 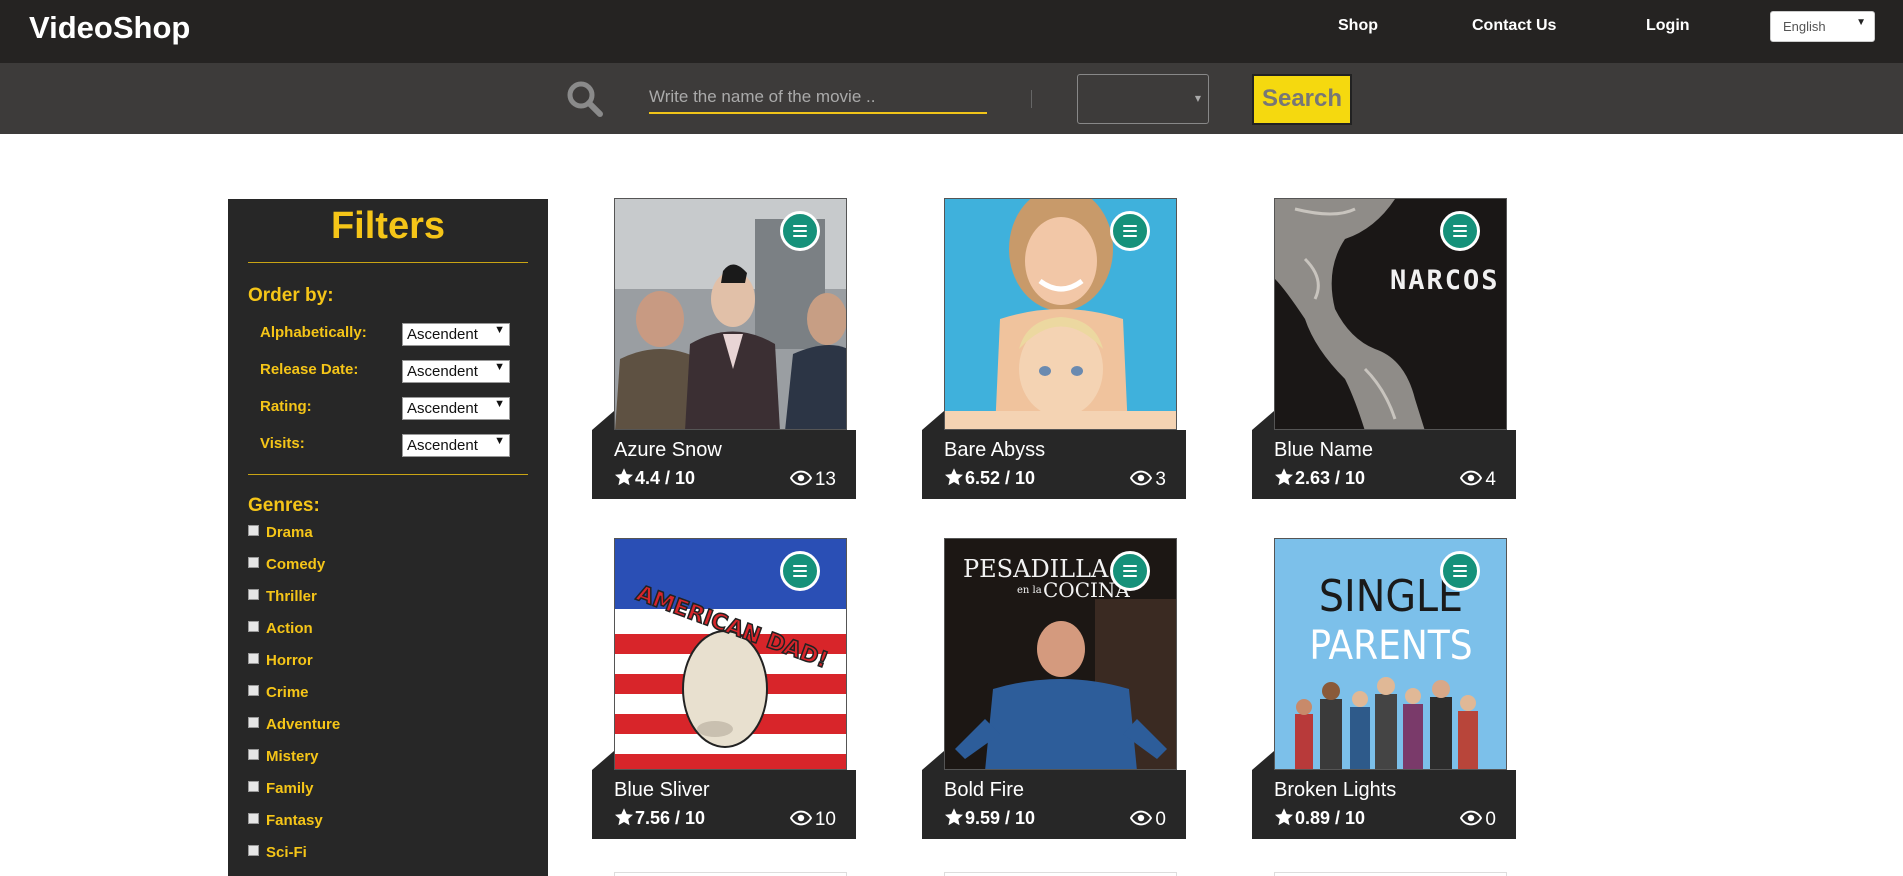 I want to click on genre-drama: Drama, so click(x=280, y=532).